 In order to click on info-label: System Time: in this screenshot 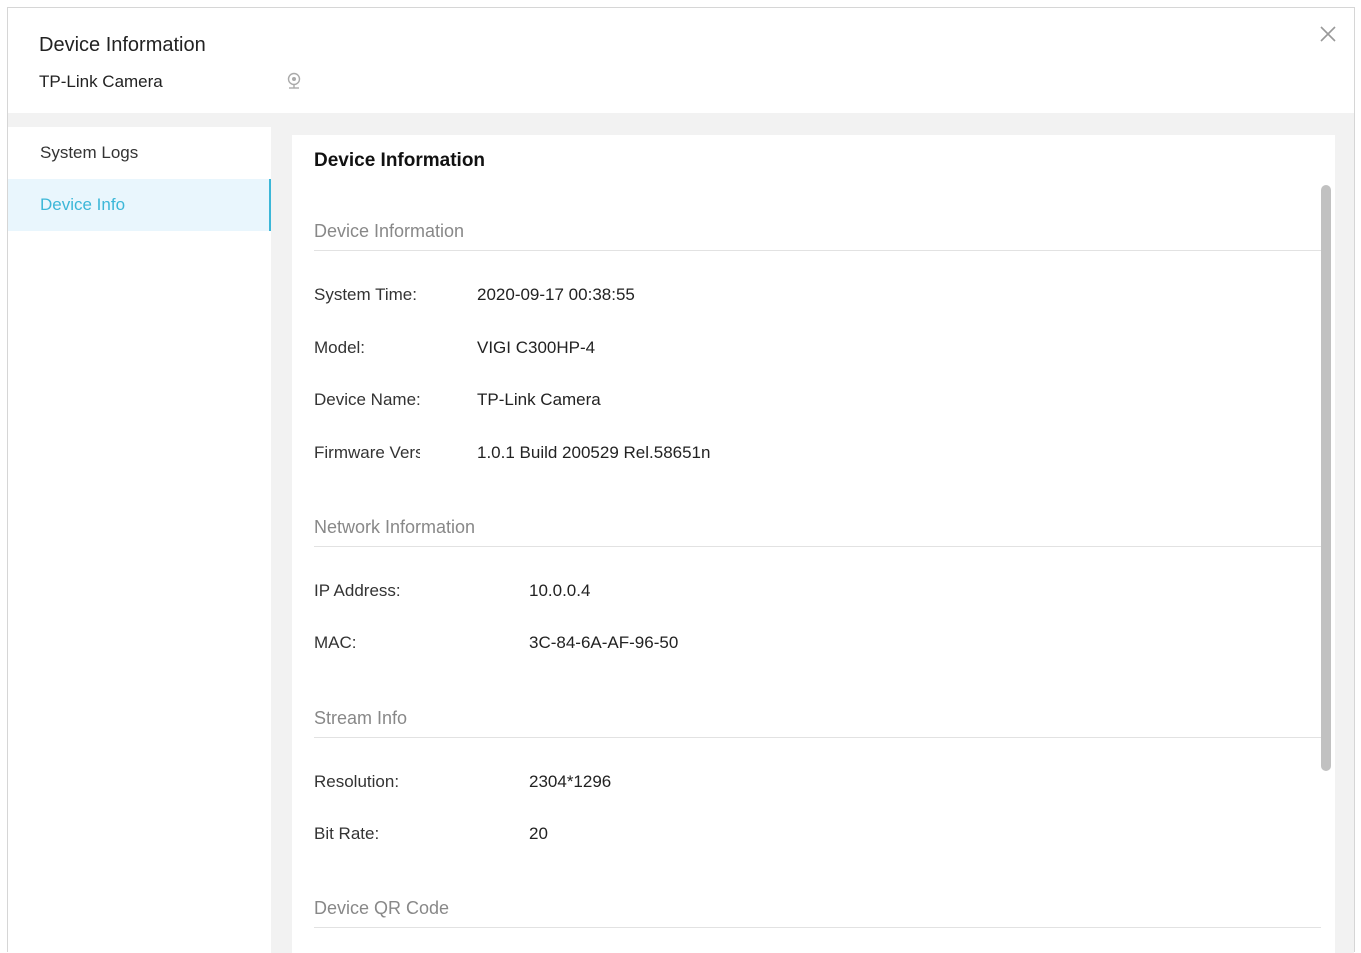, I will do `click(365, 294)`.